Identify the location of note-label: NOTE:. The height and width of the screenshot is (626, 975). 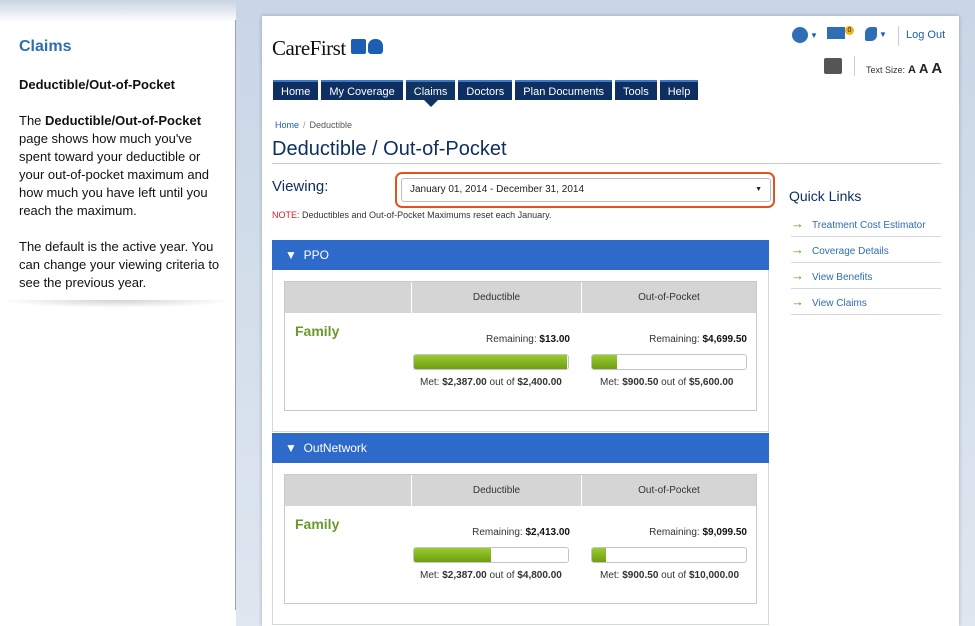
(286, 215).